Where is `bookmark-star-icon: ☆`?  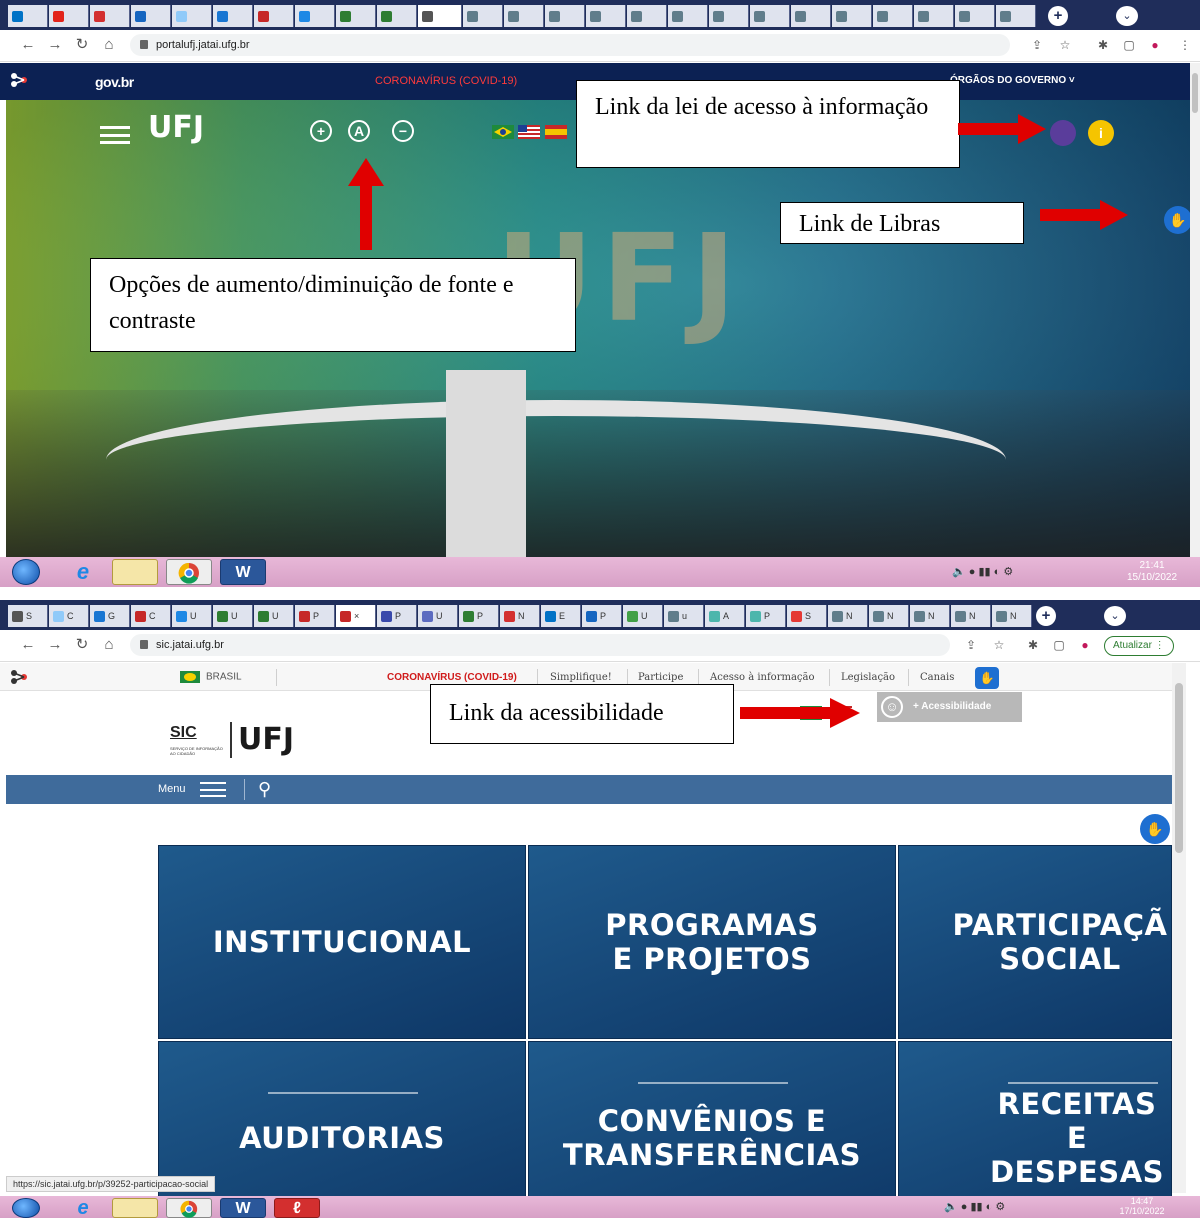
bookmark-star-icon: ☆ is located at coordinates (999, 645).